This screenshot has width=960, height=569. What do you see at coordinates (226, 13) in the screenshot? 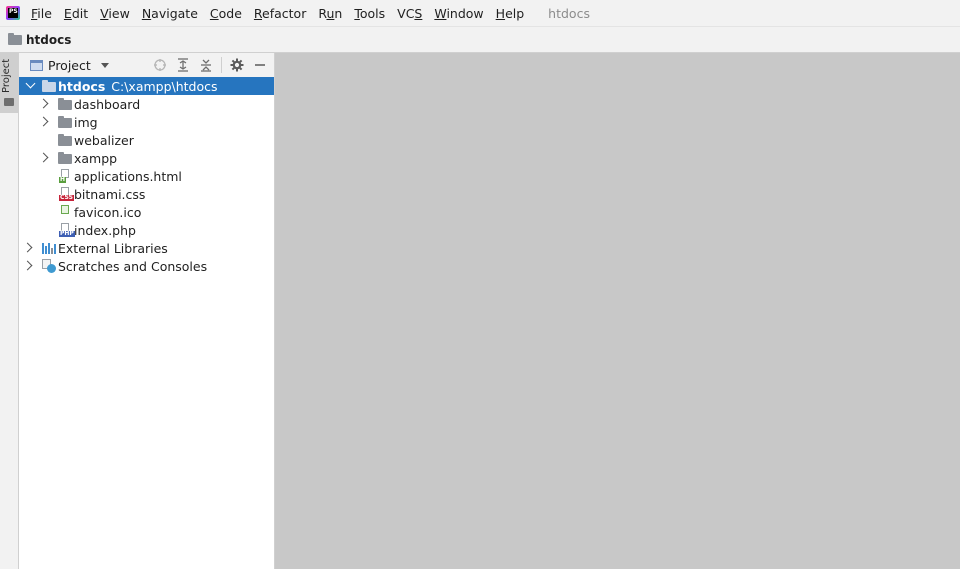
I see `menu-code: Code` at bounding box center [226, 13].